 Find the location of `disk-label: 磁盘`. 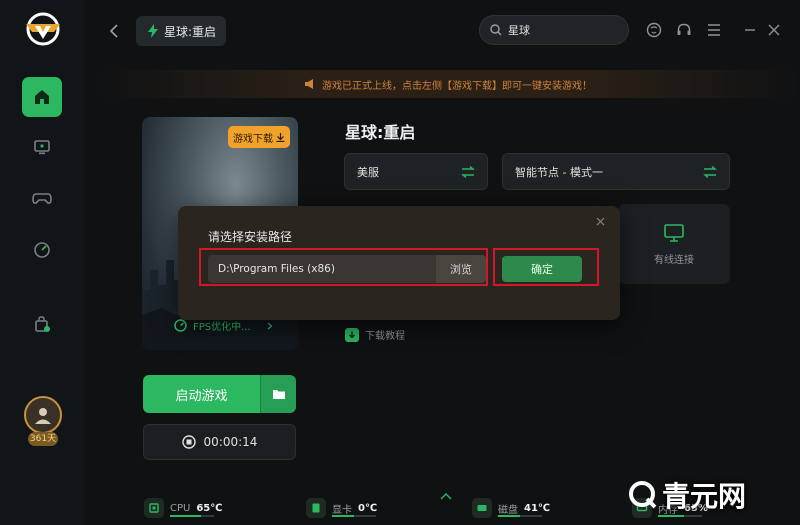

disk-label: 磁盘 is located at coordinates (508, 510).